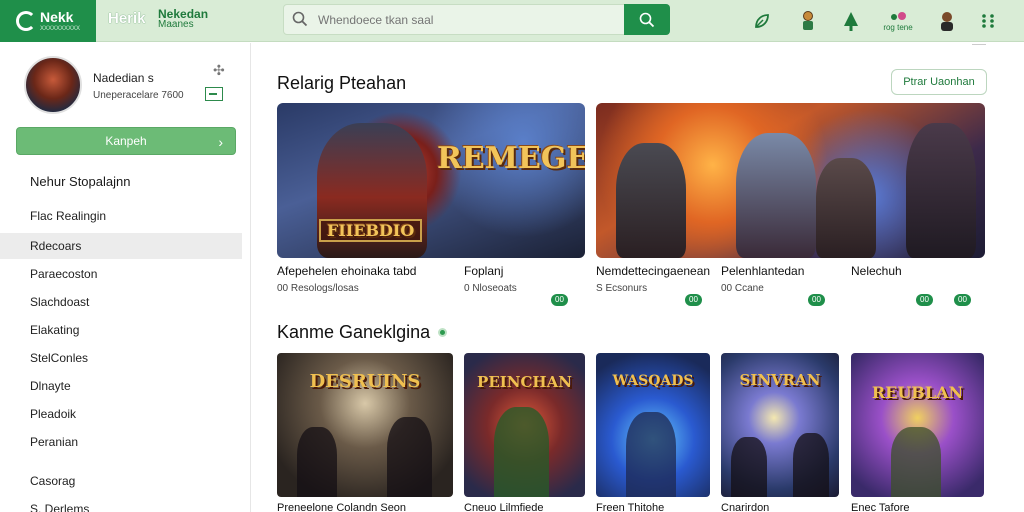  What do you see at coordinates (127, 18) in the screenshot?
I see `brand-name: Herik` at bounding box center [127, 18].